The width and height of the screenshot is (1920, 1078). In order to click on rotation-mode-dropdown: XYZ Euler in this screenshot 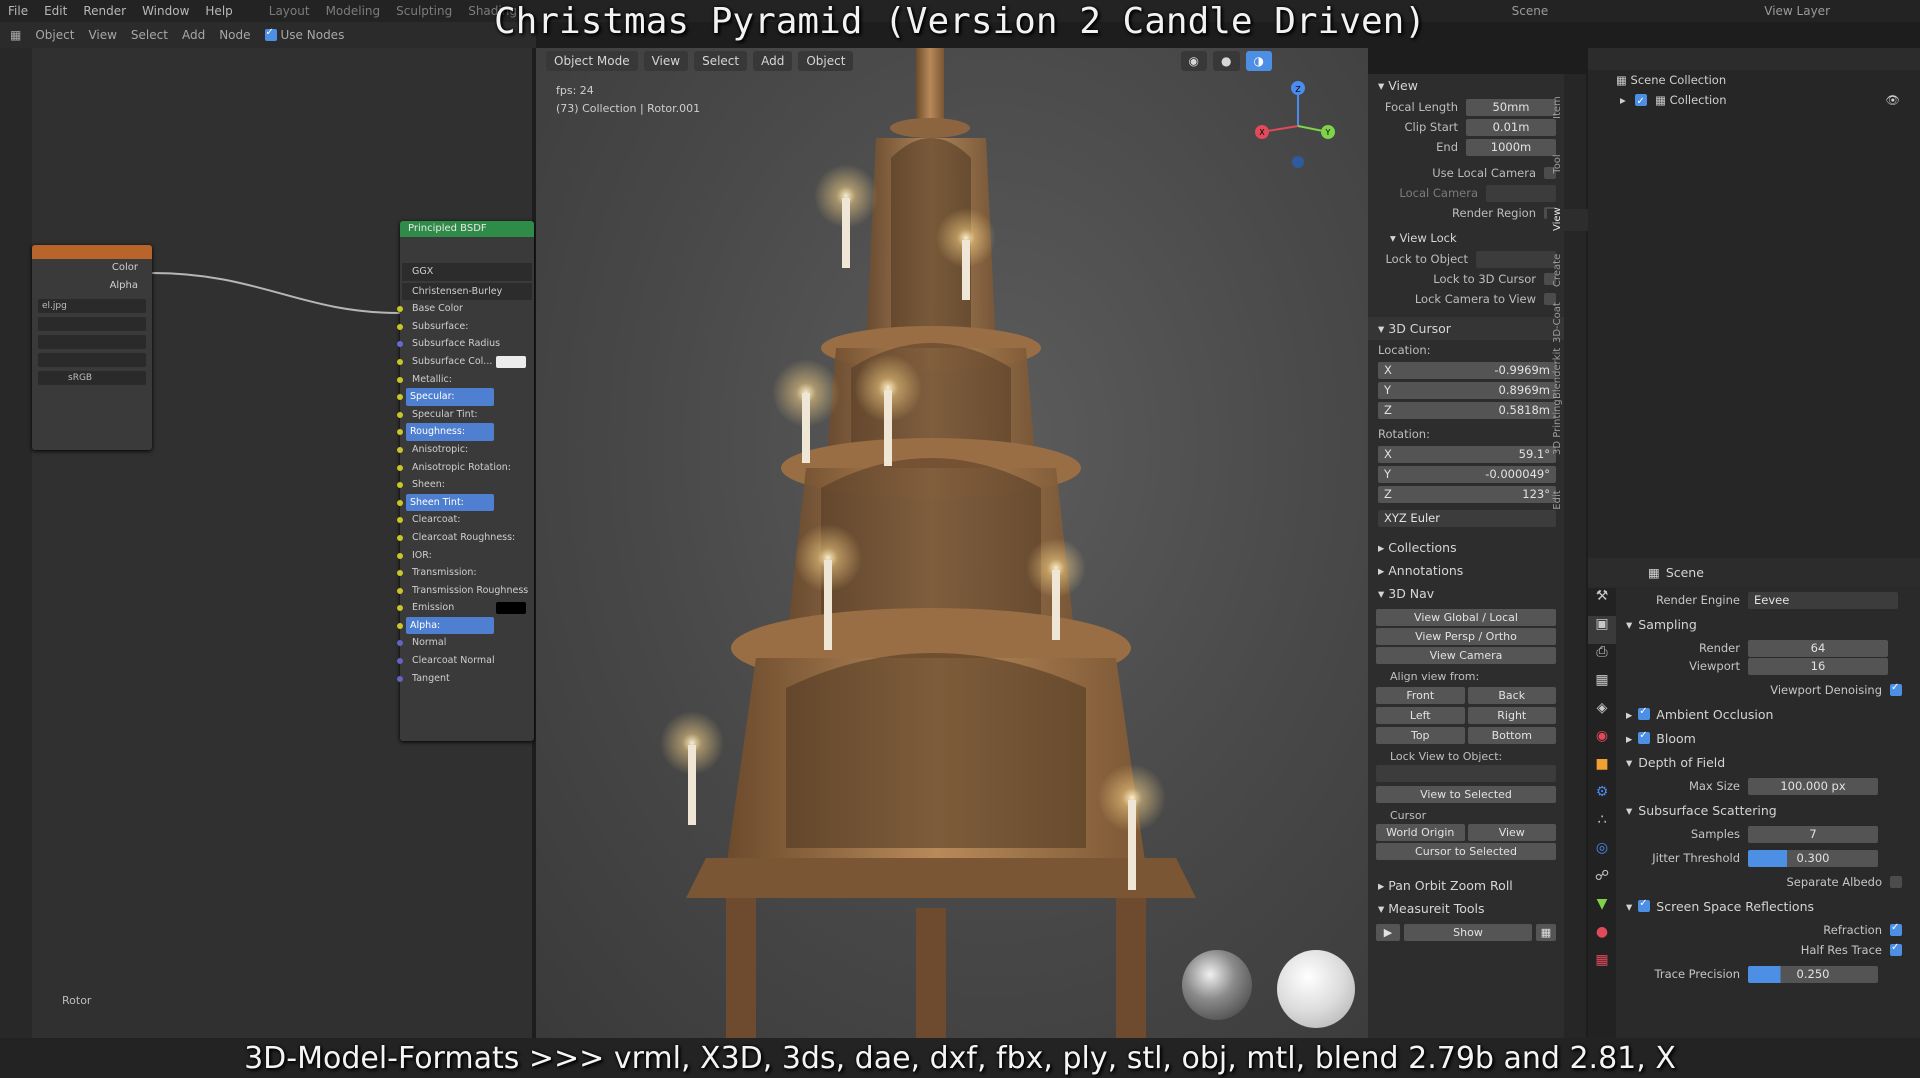, I will do `click(1467, 518)`.